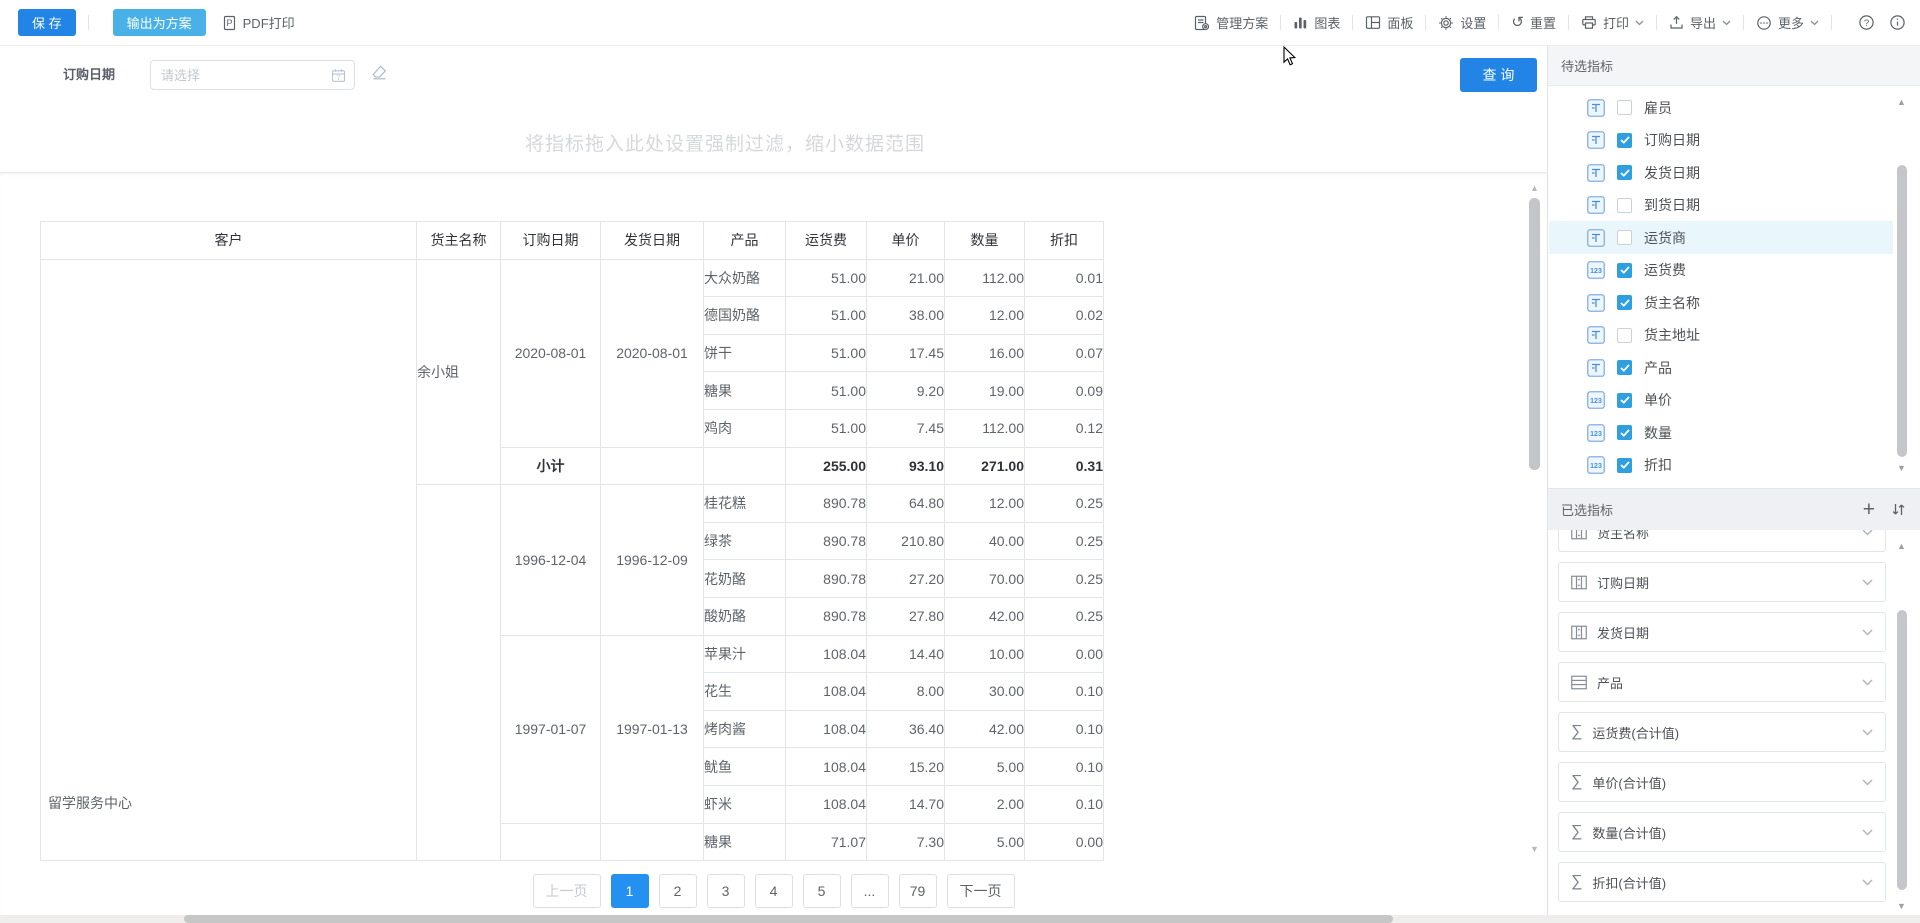 This screenshot has width=1920, height=923. What do you see at coordinates (566, 891) in the screenshot?
I see `prev-page-button: 上一页` at bounding box center [566, 891].